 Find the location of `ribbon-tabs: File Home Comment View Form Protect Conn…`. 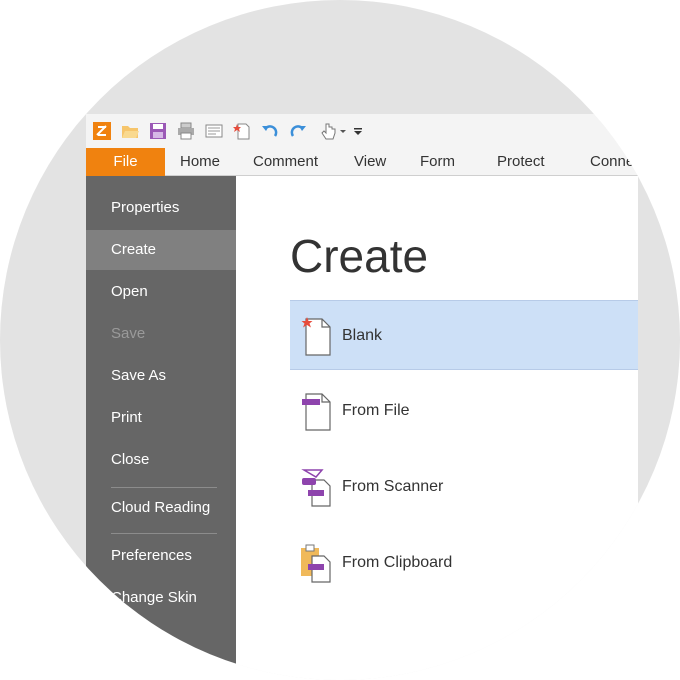

ribbon-tabs: File Home Comment View Form Protect Conn… is located at coordinates (362, 162).